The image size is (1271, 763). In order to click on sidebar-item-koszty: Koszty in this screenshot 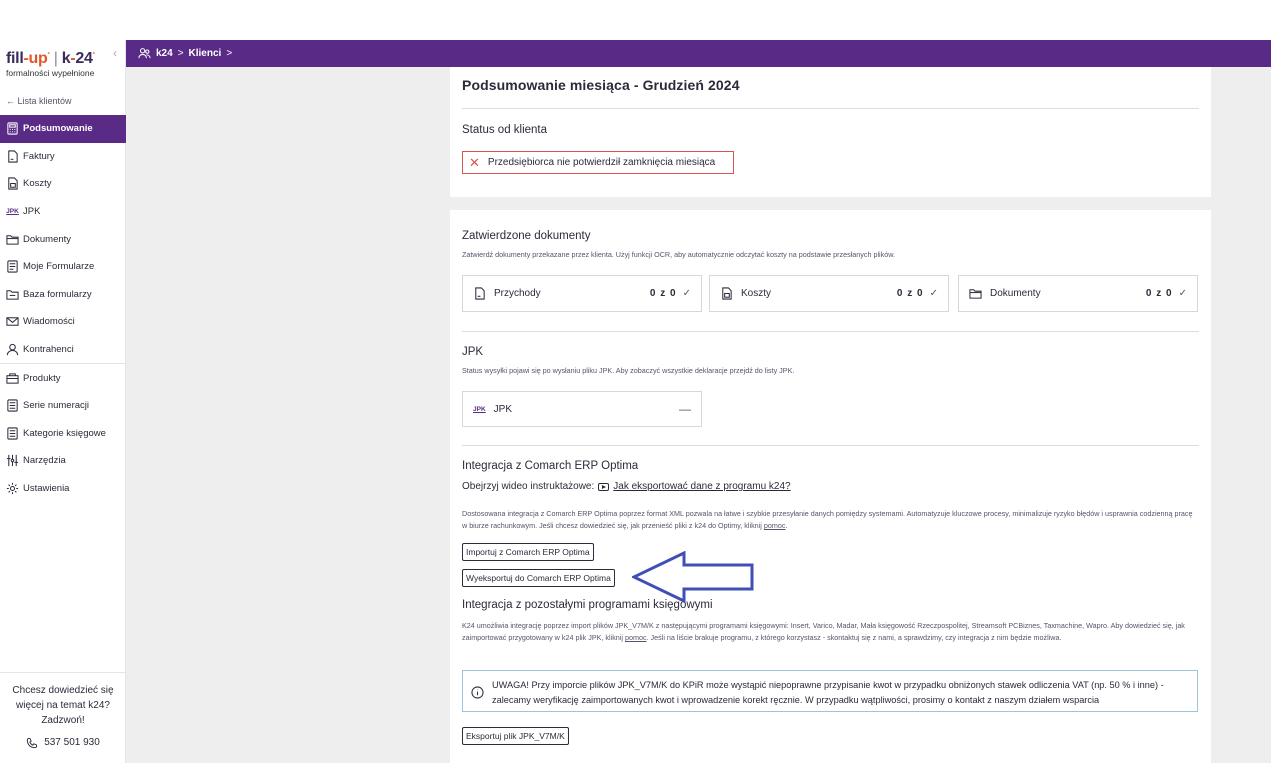, I will do `click(63, 184)`.